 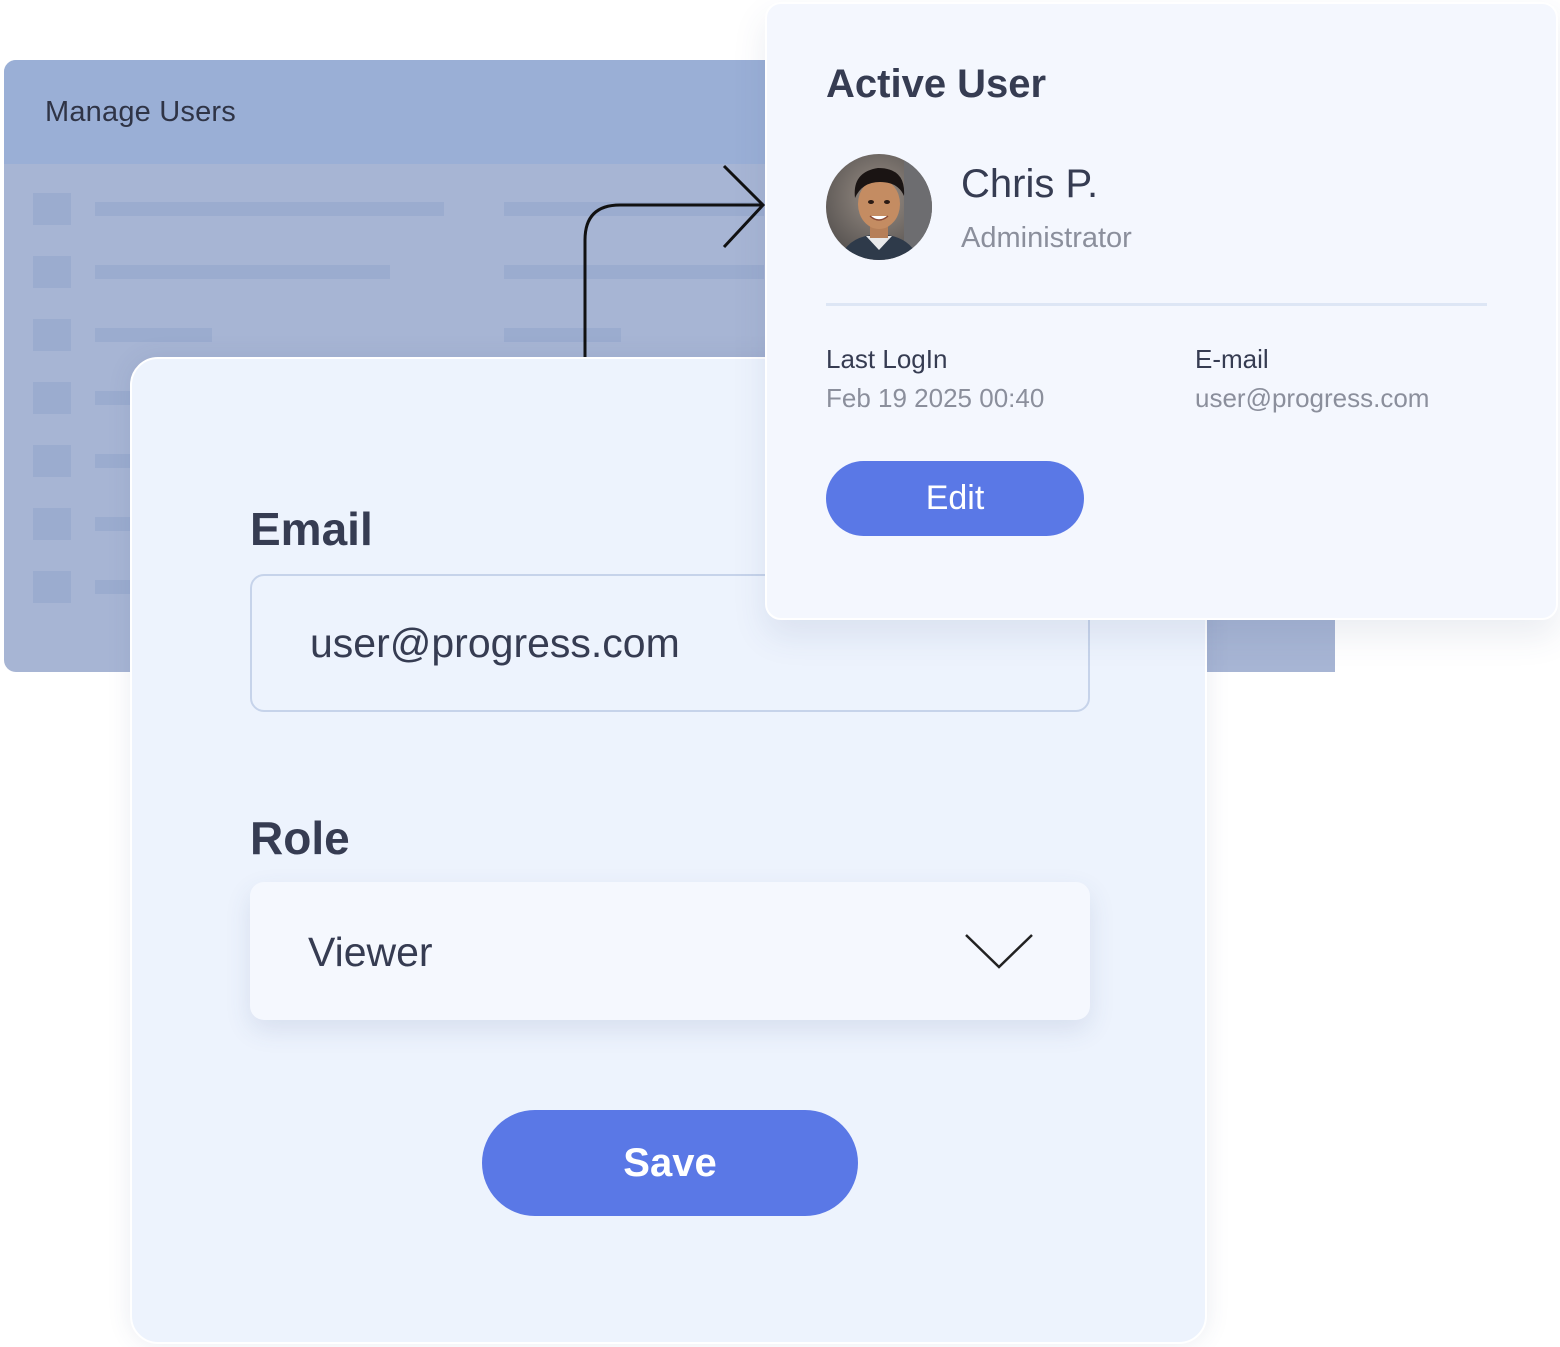 I want to click on email-label: Email, so click(x=311, y=529).